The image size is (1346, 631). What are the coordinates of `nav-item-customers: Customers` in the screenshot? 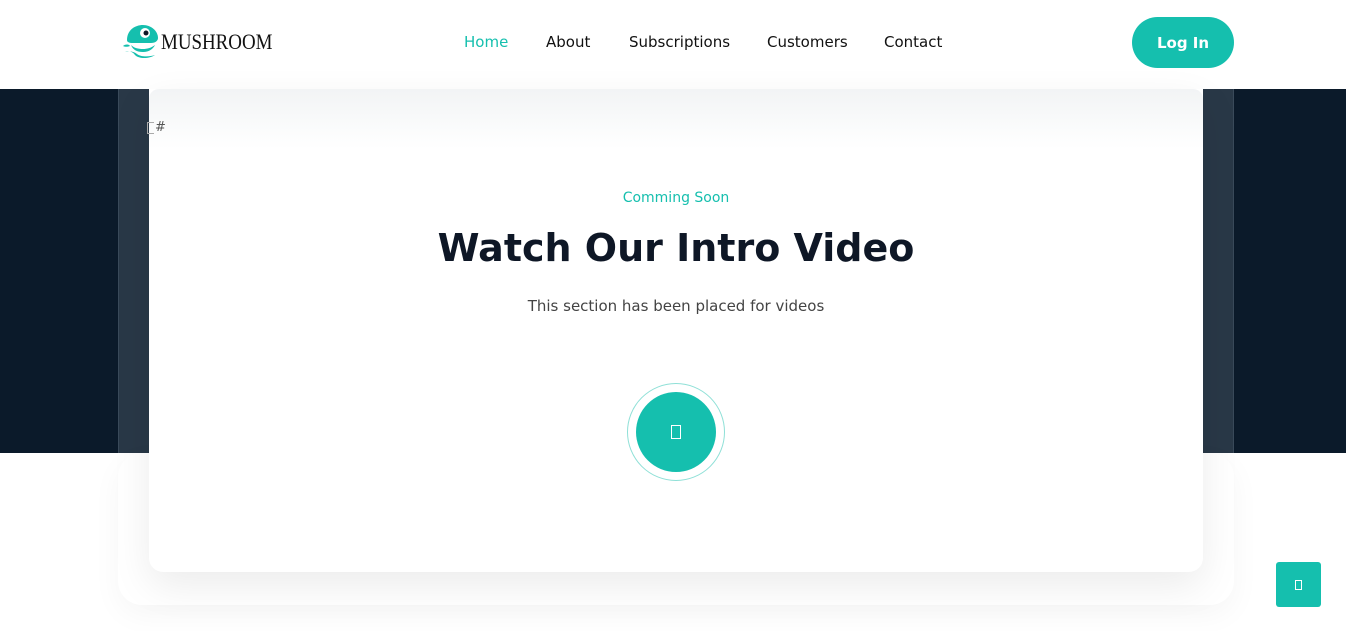 It's located at (807, 42).